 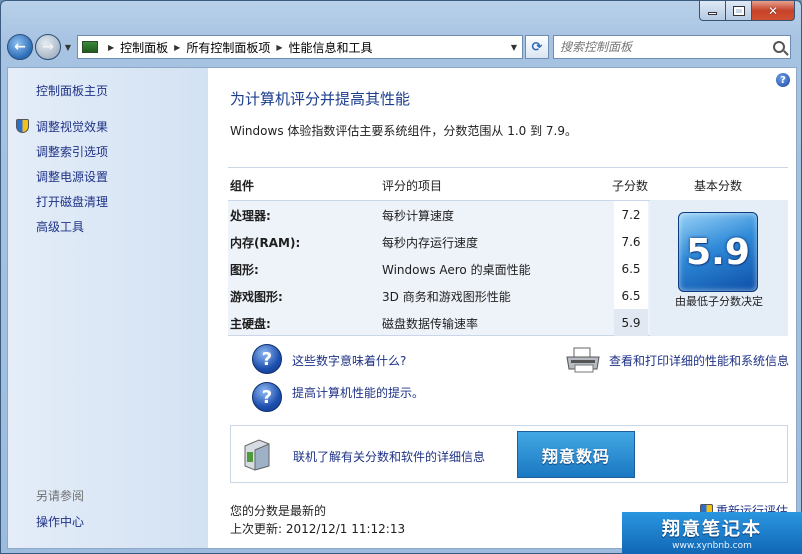 I want to click on back-arrow-icon: ←, so click(x=20, y=47).